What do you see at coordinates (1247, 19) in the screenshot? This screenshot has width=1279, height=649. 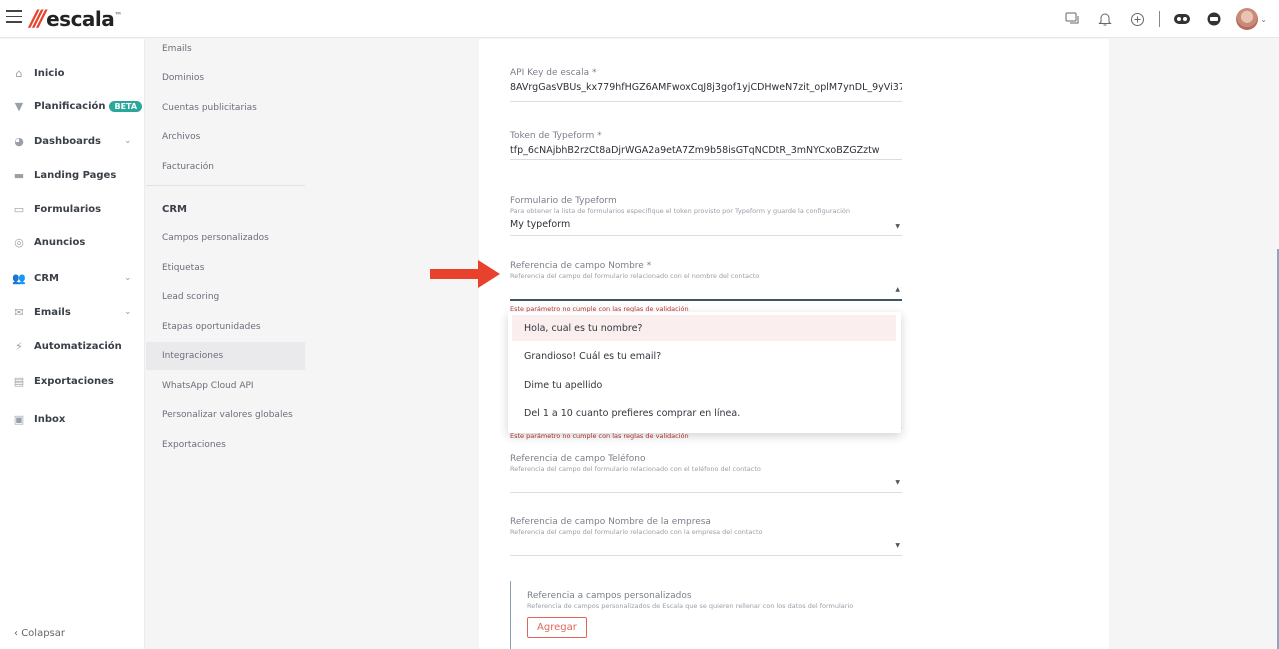 I see `avatar` at bounding box center [1247, 19].